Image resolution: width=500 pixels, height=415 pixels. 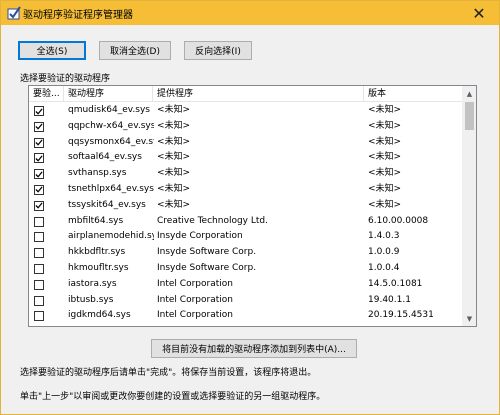 What do you see at coordinates (469, 318) in the screenshot?
I see `scroll-down-icon: ▼` at bounding box center [469, 318].